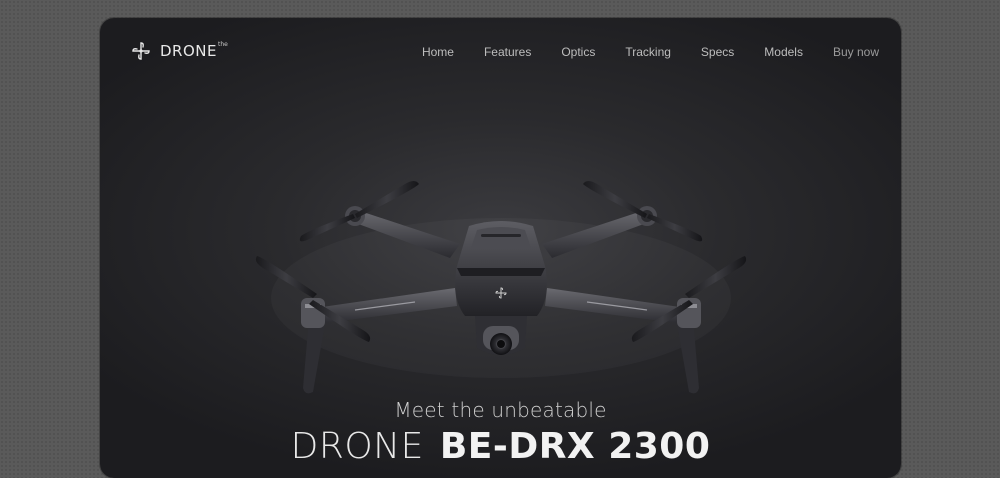 The height and width of the screenshot is (478, 1000). What do you see at coordinates (717, 52) in the screenshot?
I see `nav-specs: Specs` at bounding box center [717, 52].